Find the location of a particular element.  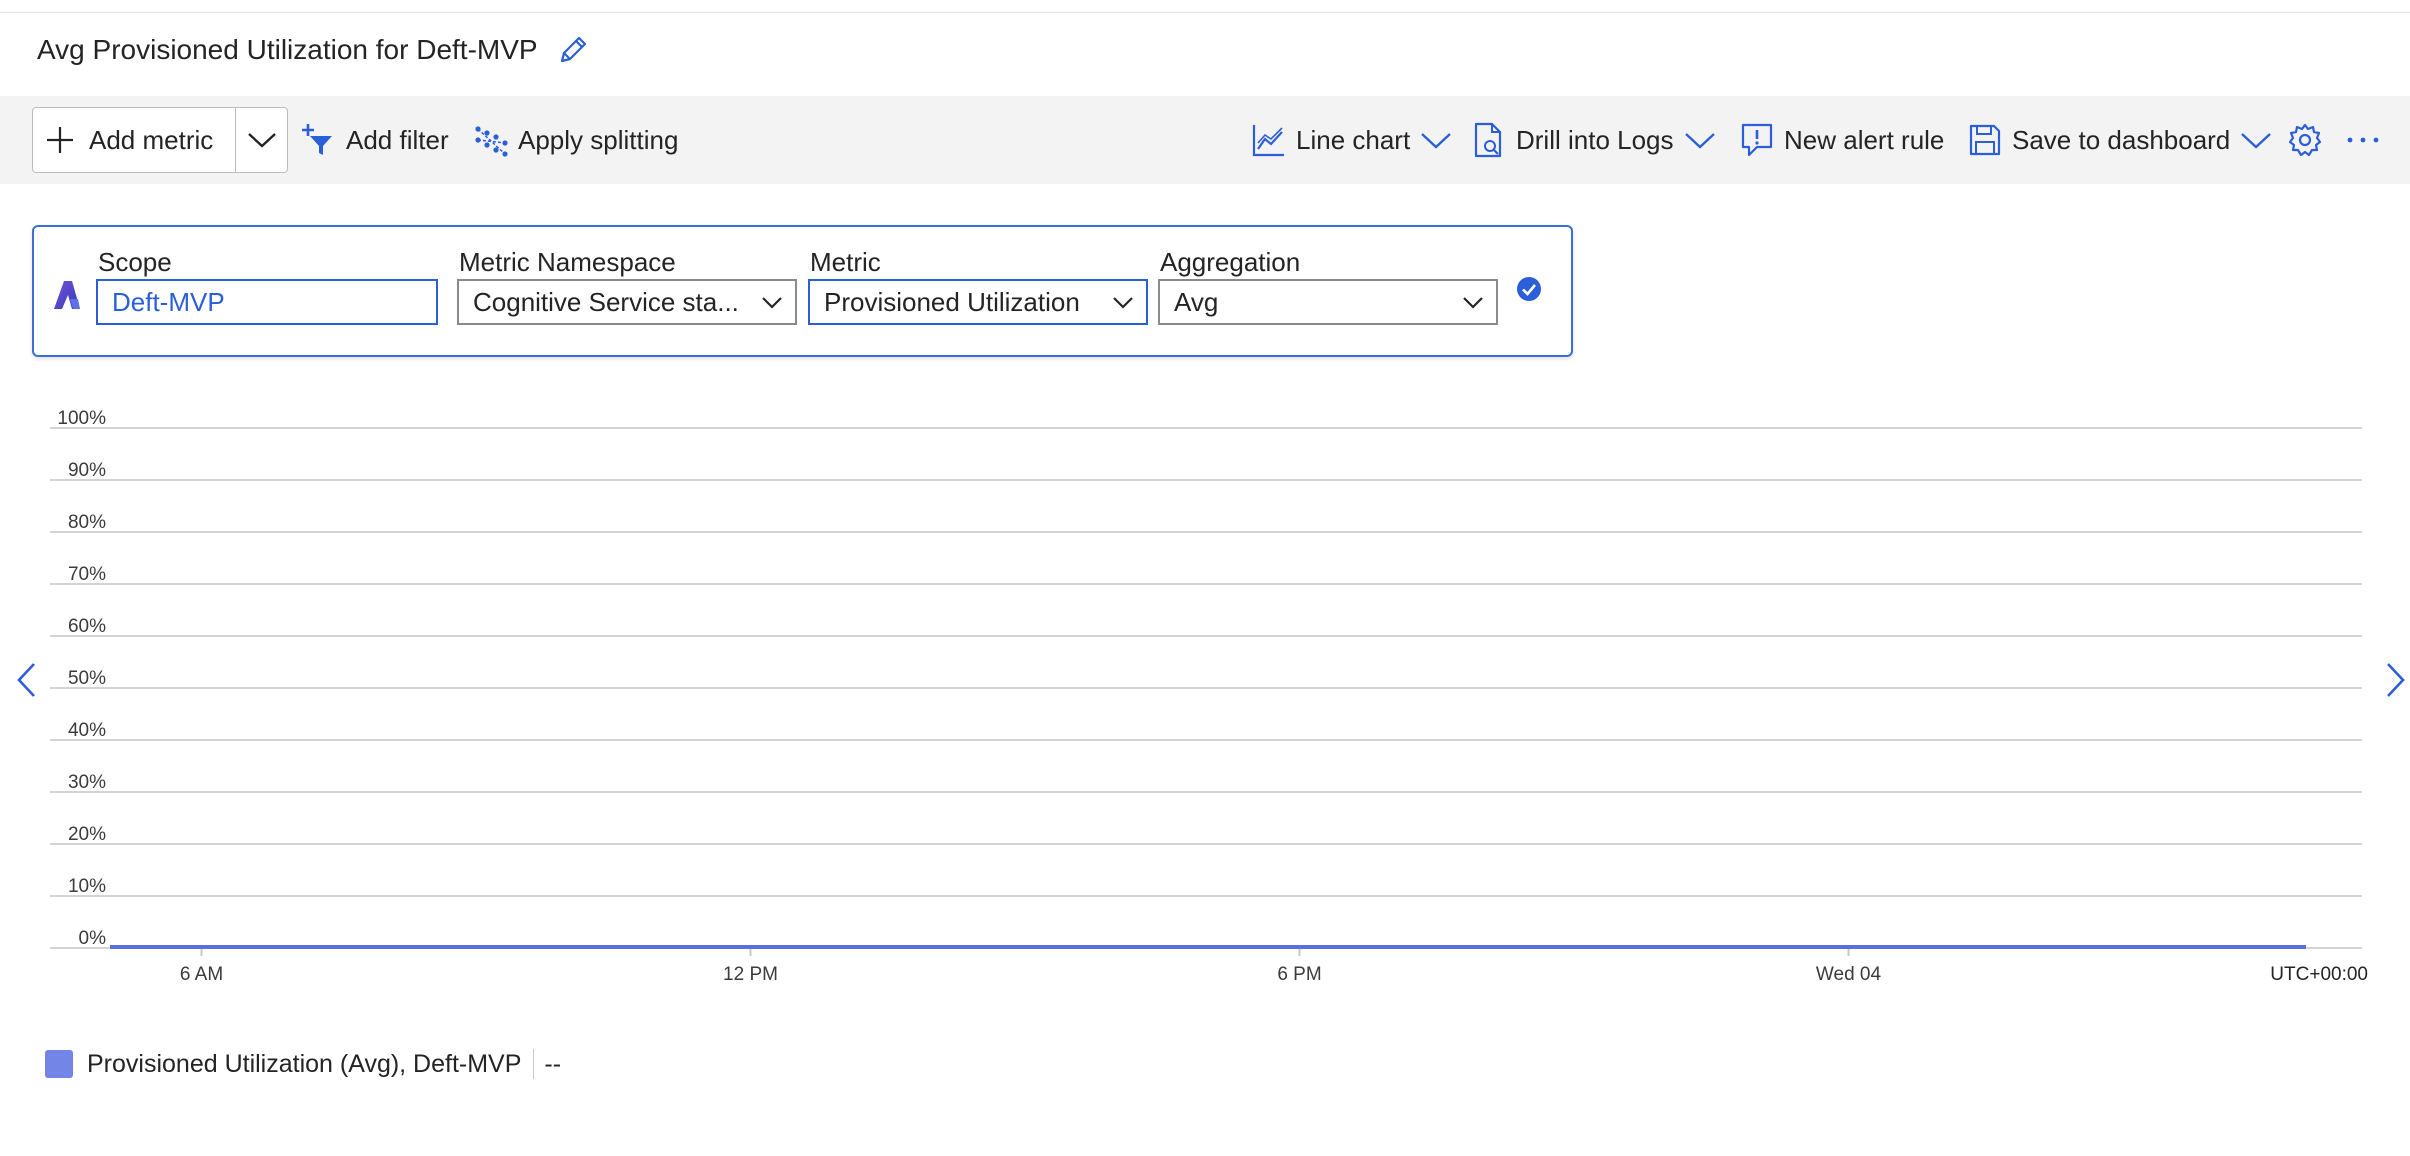

legend-divider is located at coordinates (534, 1064).